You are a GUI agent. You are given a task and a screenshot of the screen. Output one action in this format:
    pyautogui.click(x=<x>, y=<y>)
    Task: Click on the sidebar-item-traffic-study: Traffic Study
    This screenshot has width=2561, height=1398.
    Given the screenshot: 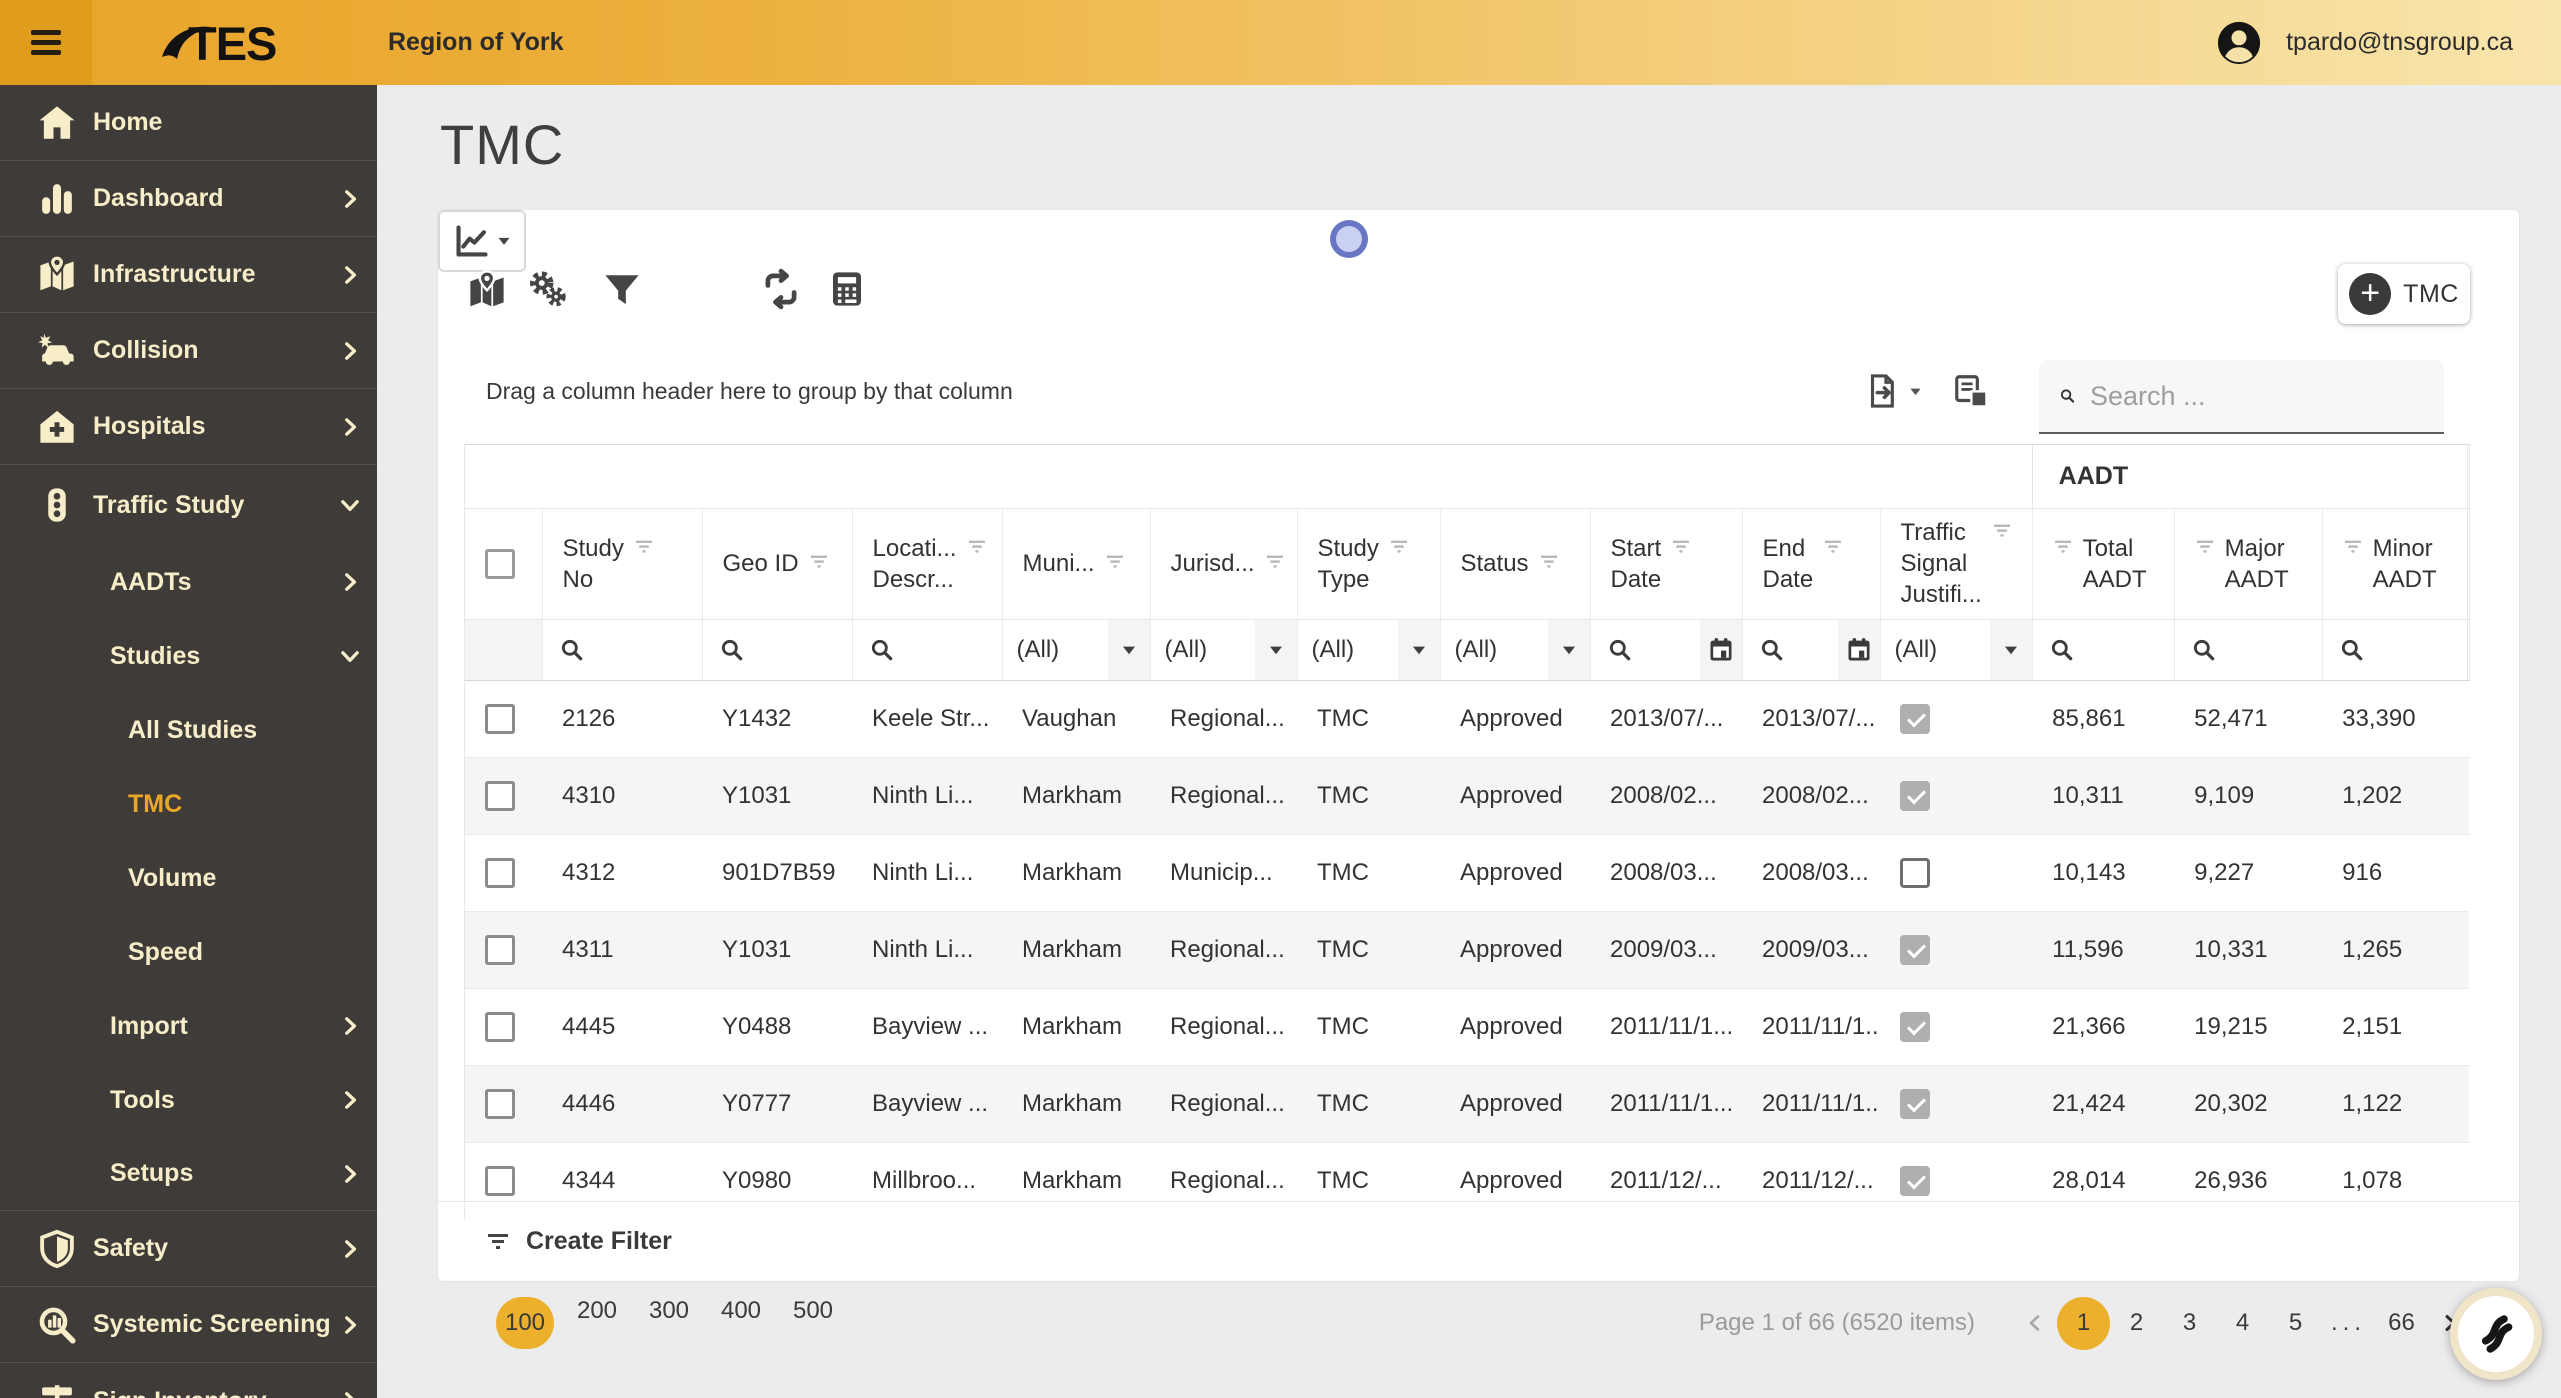 What is the action you would take?
    pyautogui.click(x=188, y=505)
    